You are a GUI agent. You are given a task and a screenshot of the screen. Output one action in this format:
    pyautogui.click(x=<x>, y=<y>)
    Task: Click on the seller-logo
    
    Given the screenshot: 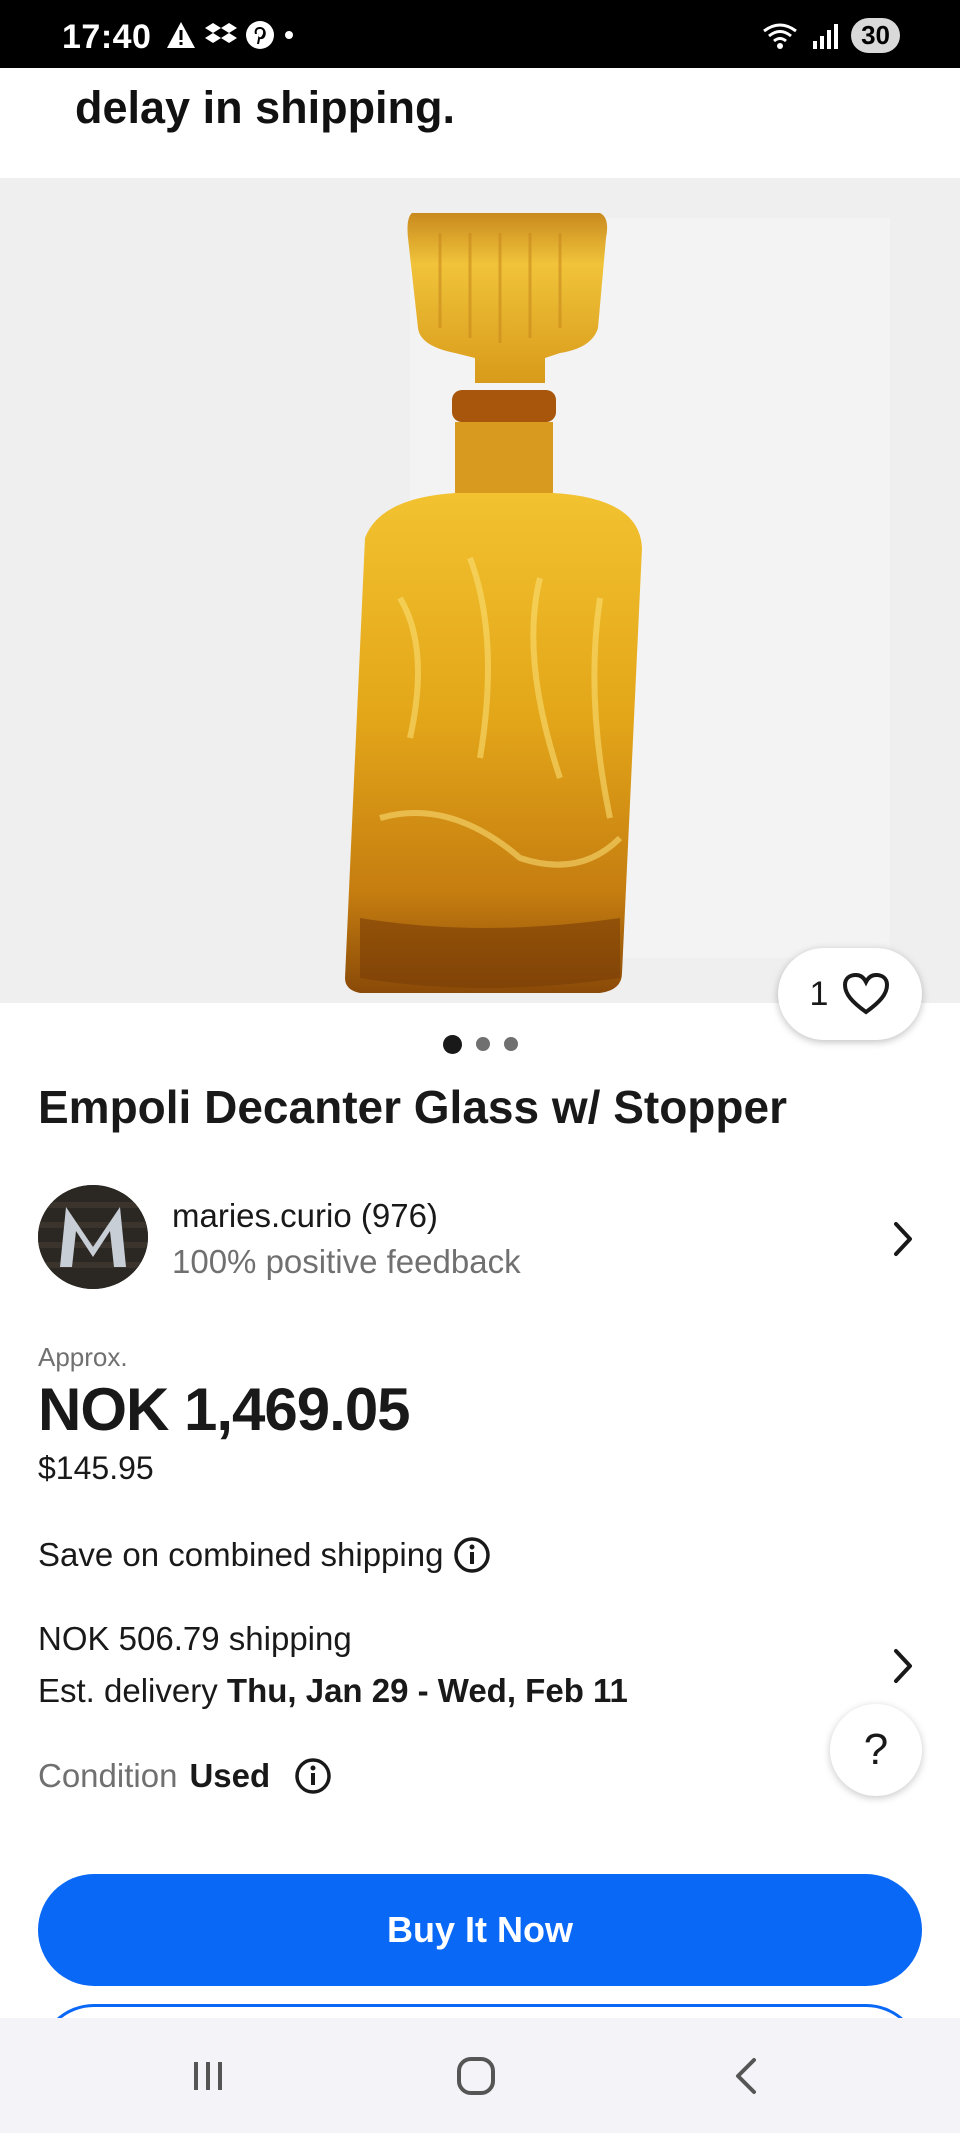 What is the action you would take?
    pyautogui.click(x=93, y=1237)
    